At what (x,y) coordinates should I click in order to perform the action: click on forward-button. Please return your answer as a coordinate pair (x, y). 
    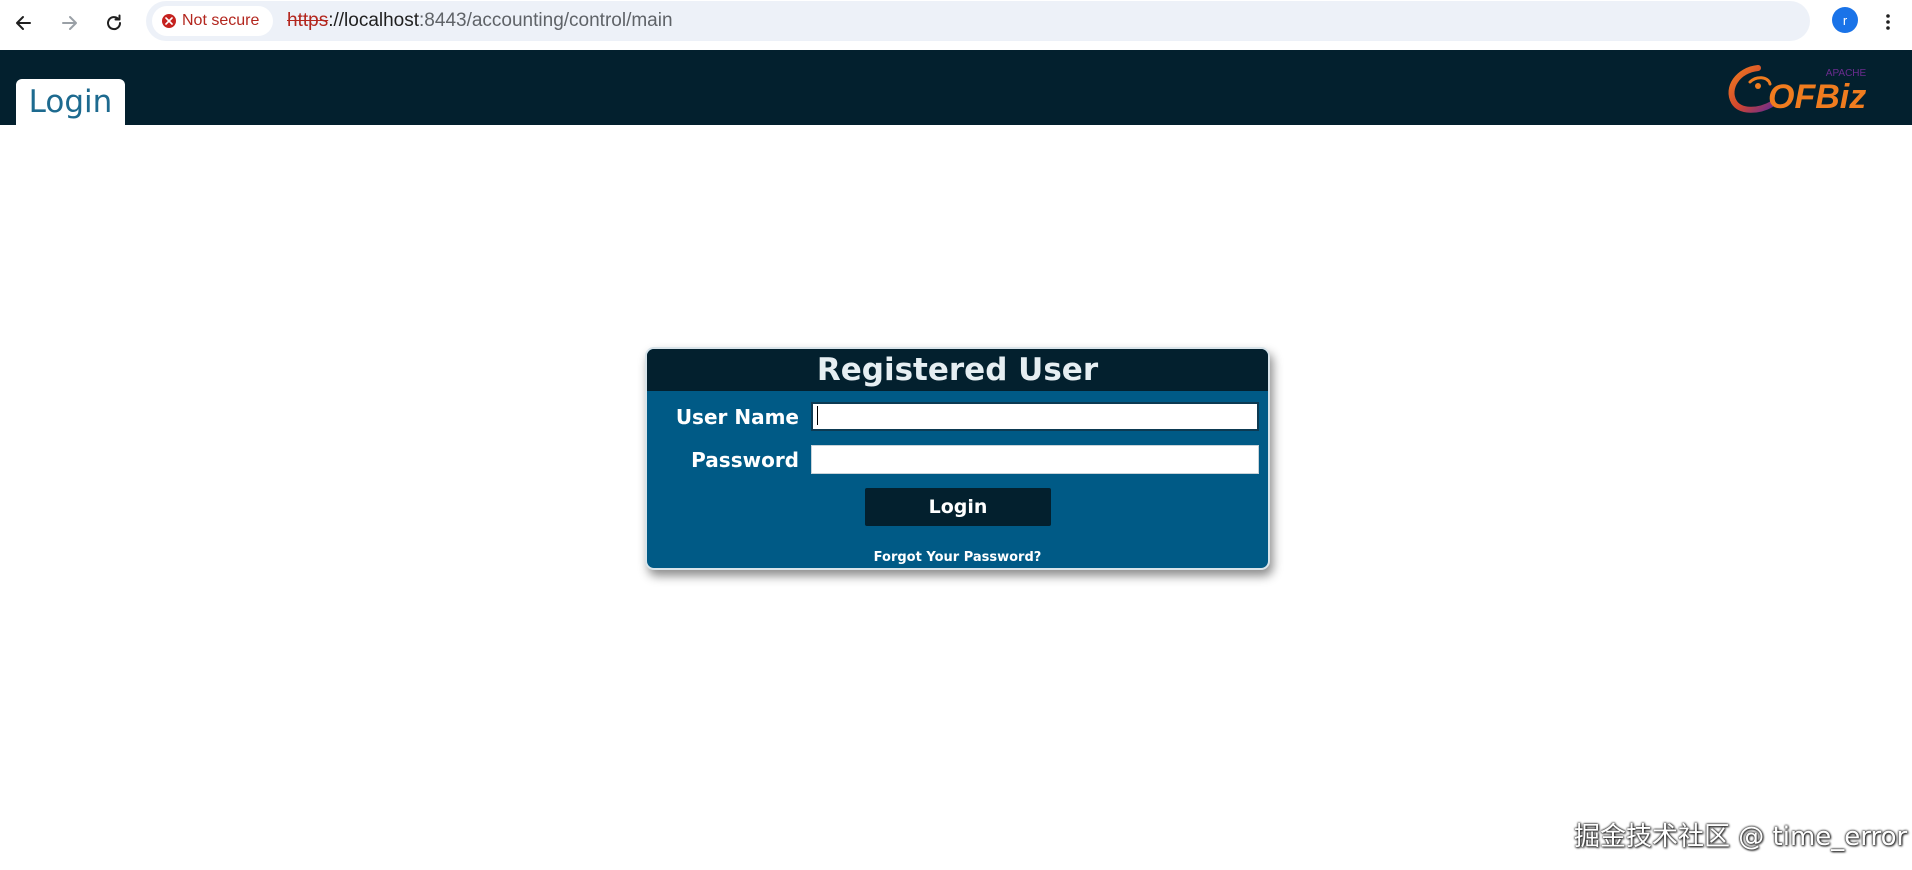
    Looking at the image, I should click on (69, 23).